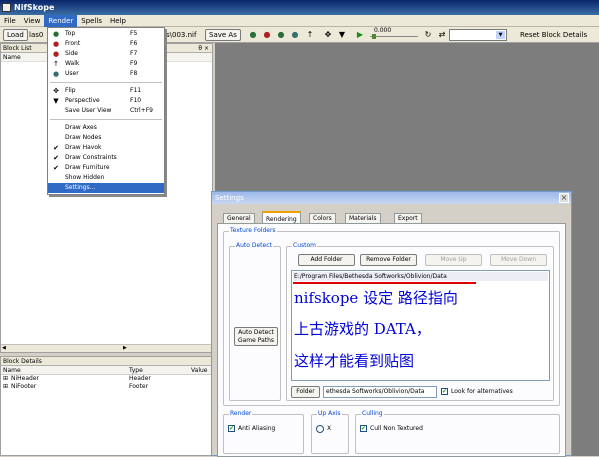 The width and height of the screenshot is (599, 457). Describe the element at coordinates (106, 101) in the screenshot. I see `menu-item-perspective: ▼ Perspective F10` at that location.